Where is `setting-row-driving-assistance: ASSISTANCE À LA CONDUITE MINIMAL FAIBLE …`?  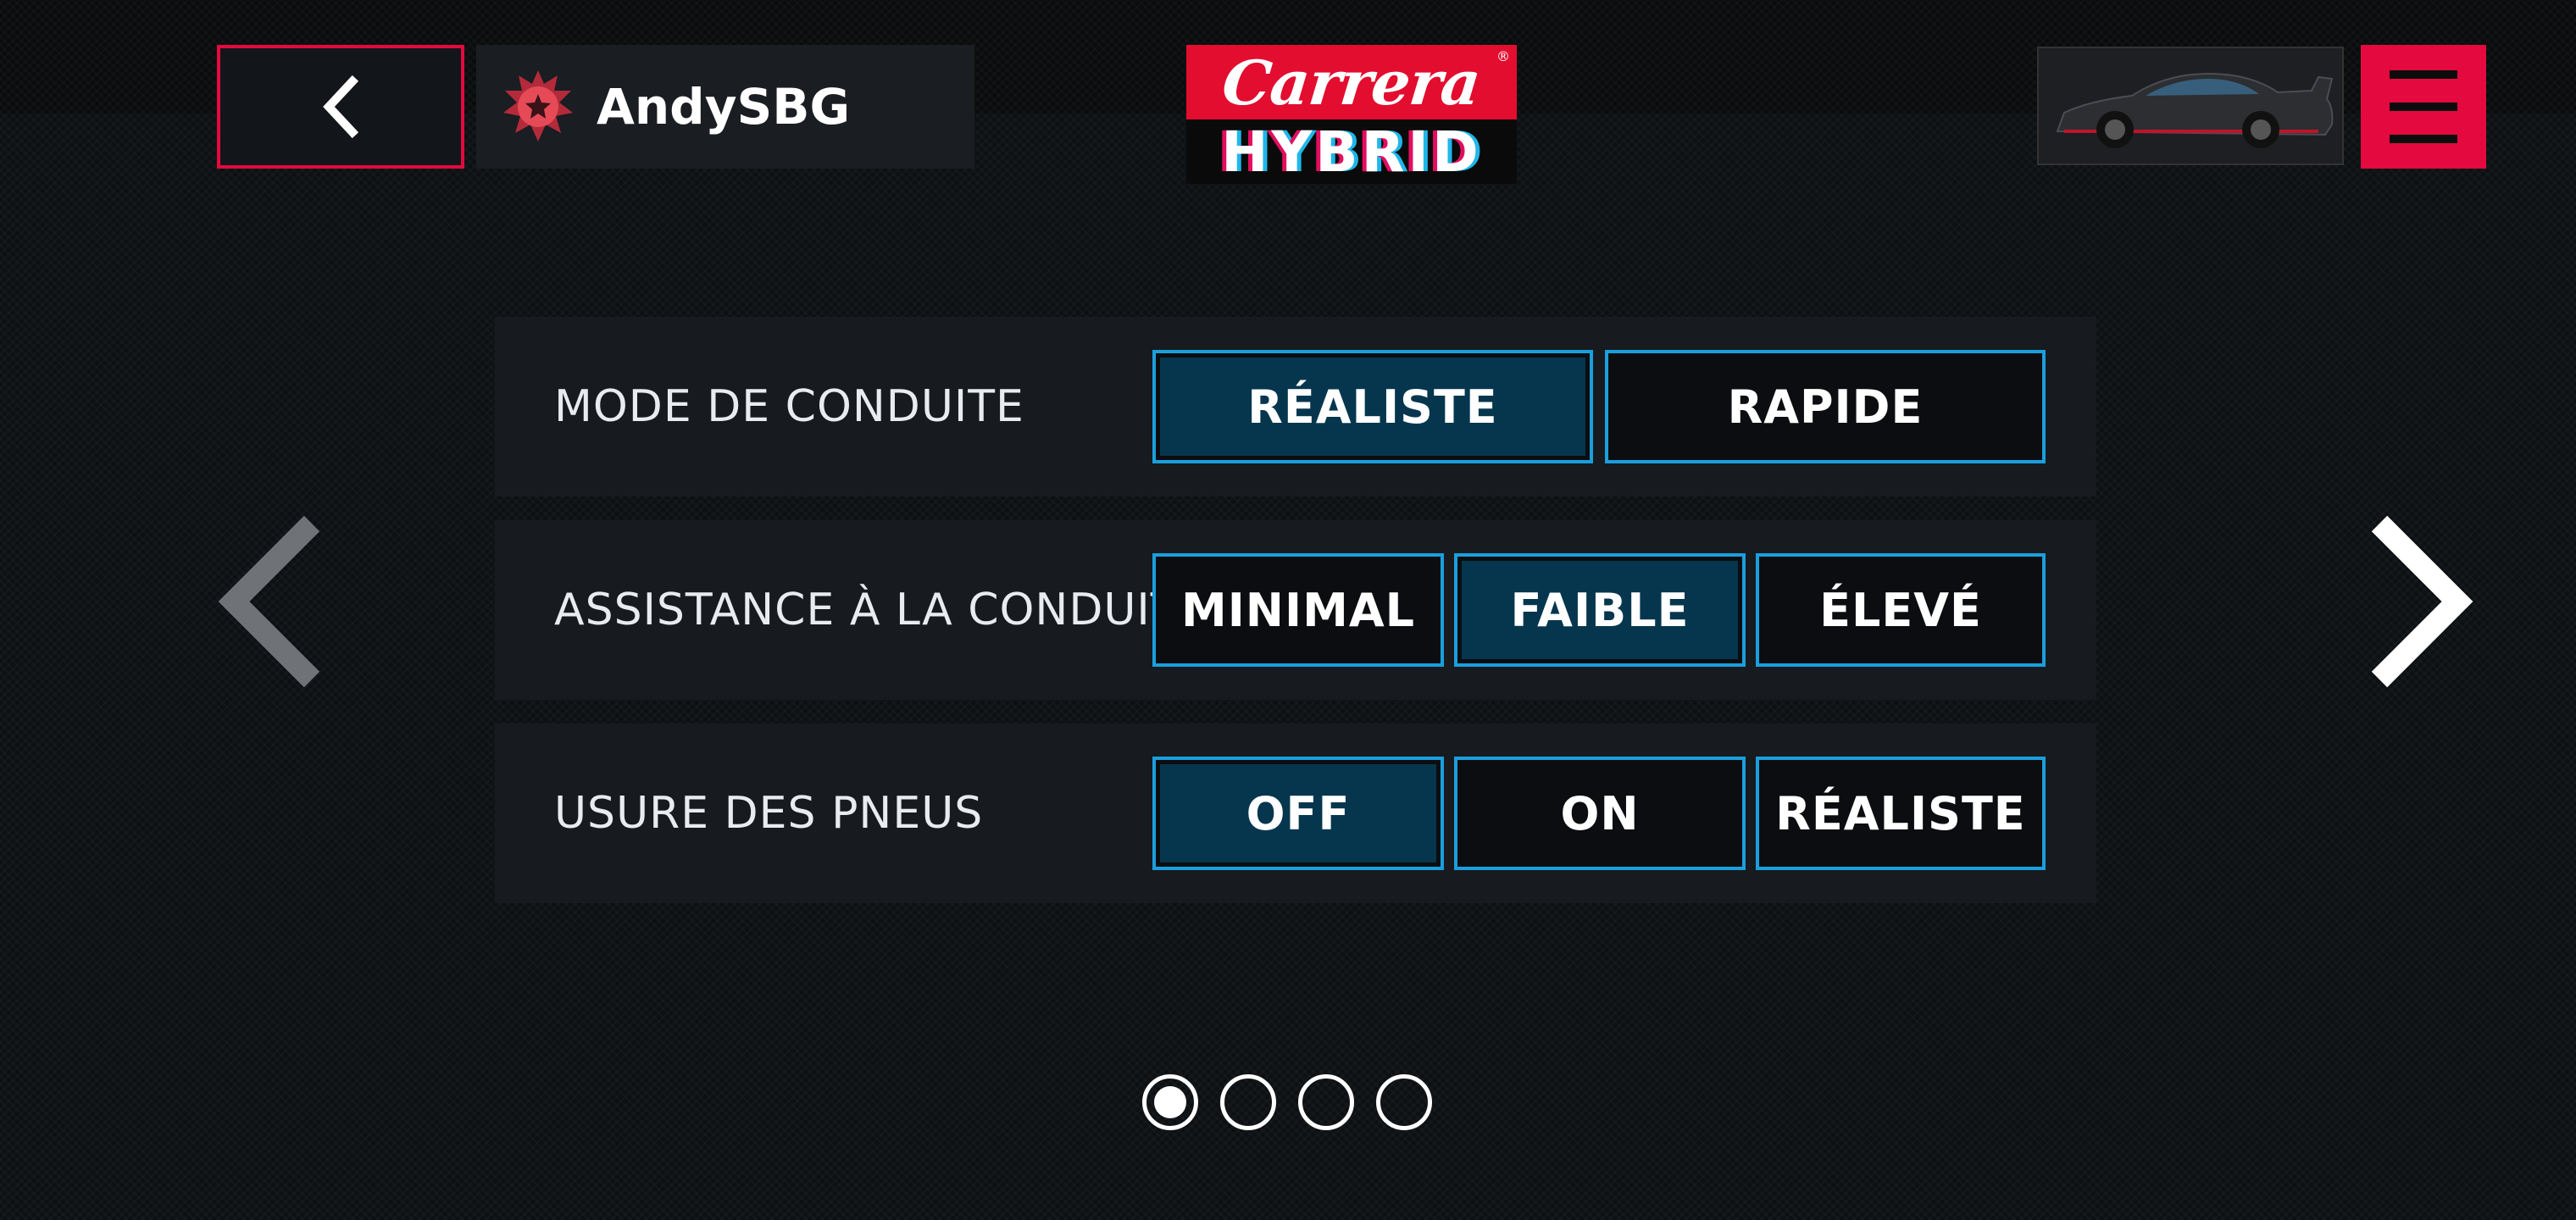
setting-row-driving-assistance: ASSISTANCE À LA CONDUITE MINIMAL FAIBLE … is located at coordinates (1295, 610).